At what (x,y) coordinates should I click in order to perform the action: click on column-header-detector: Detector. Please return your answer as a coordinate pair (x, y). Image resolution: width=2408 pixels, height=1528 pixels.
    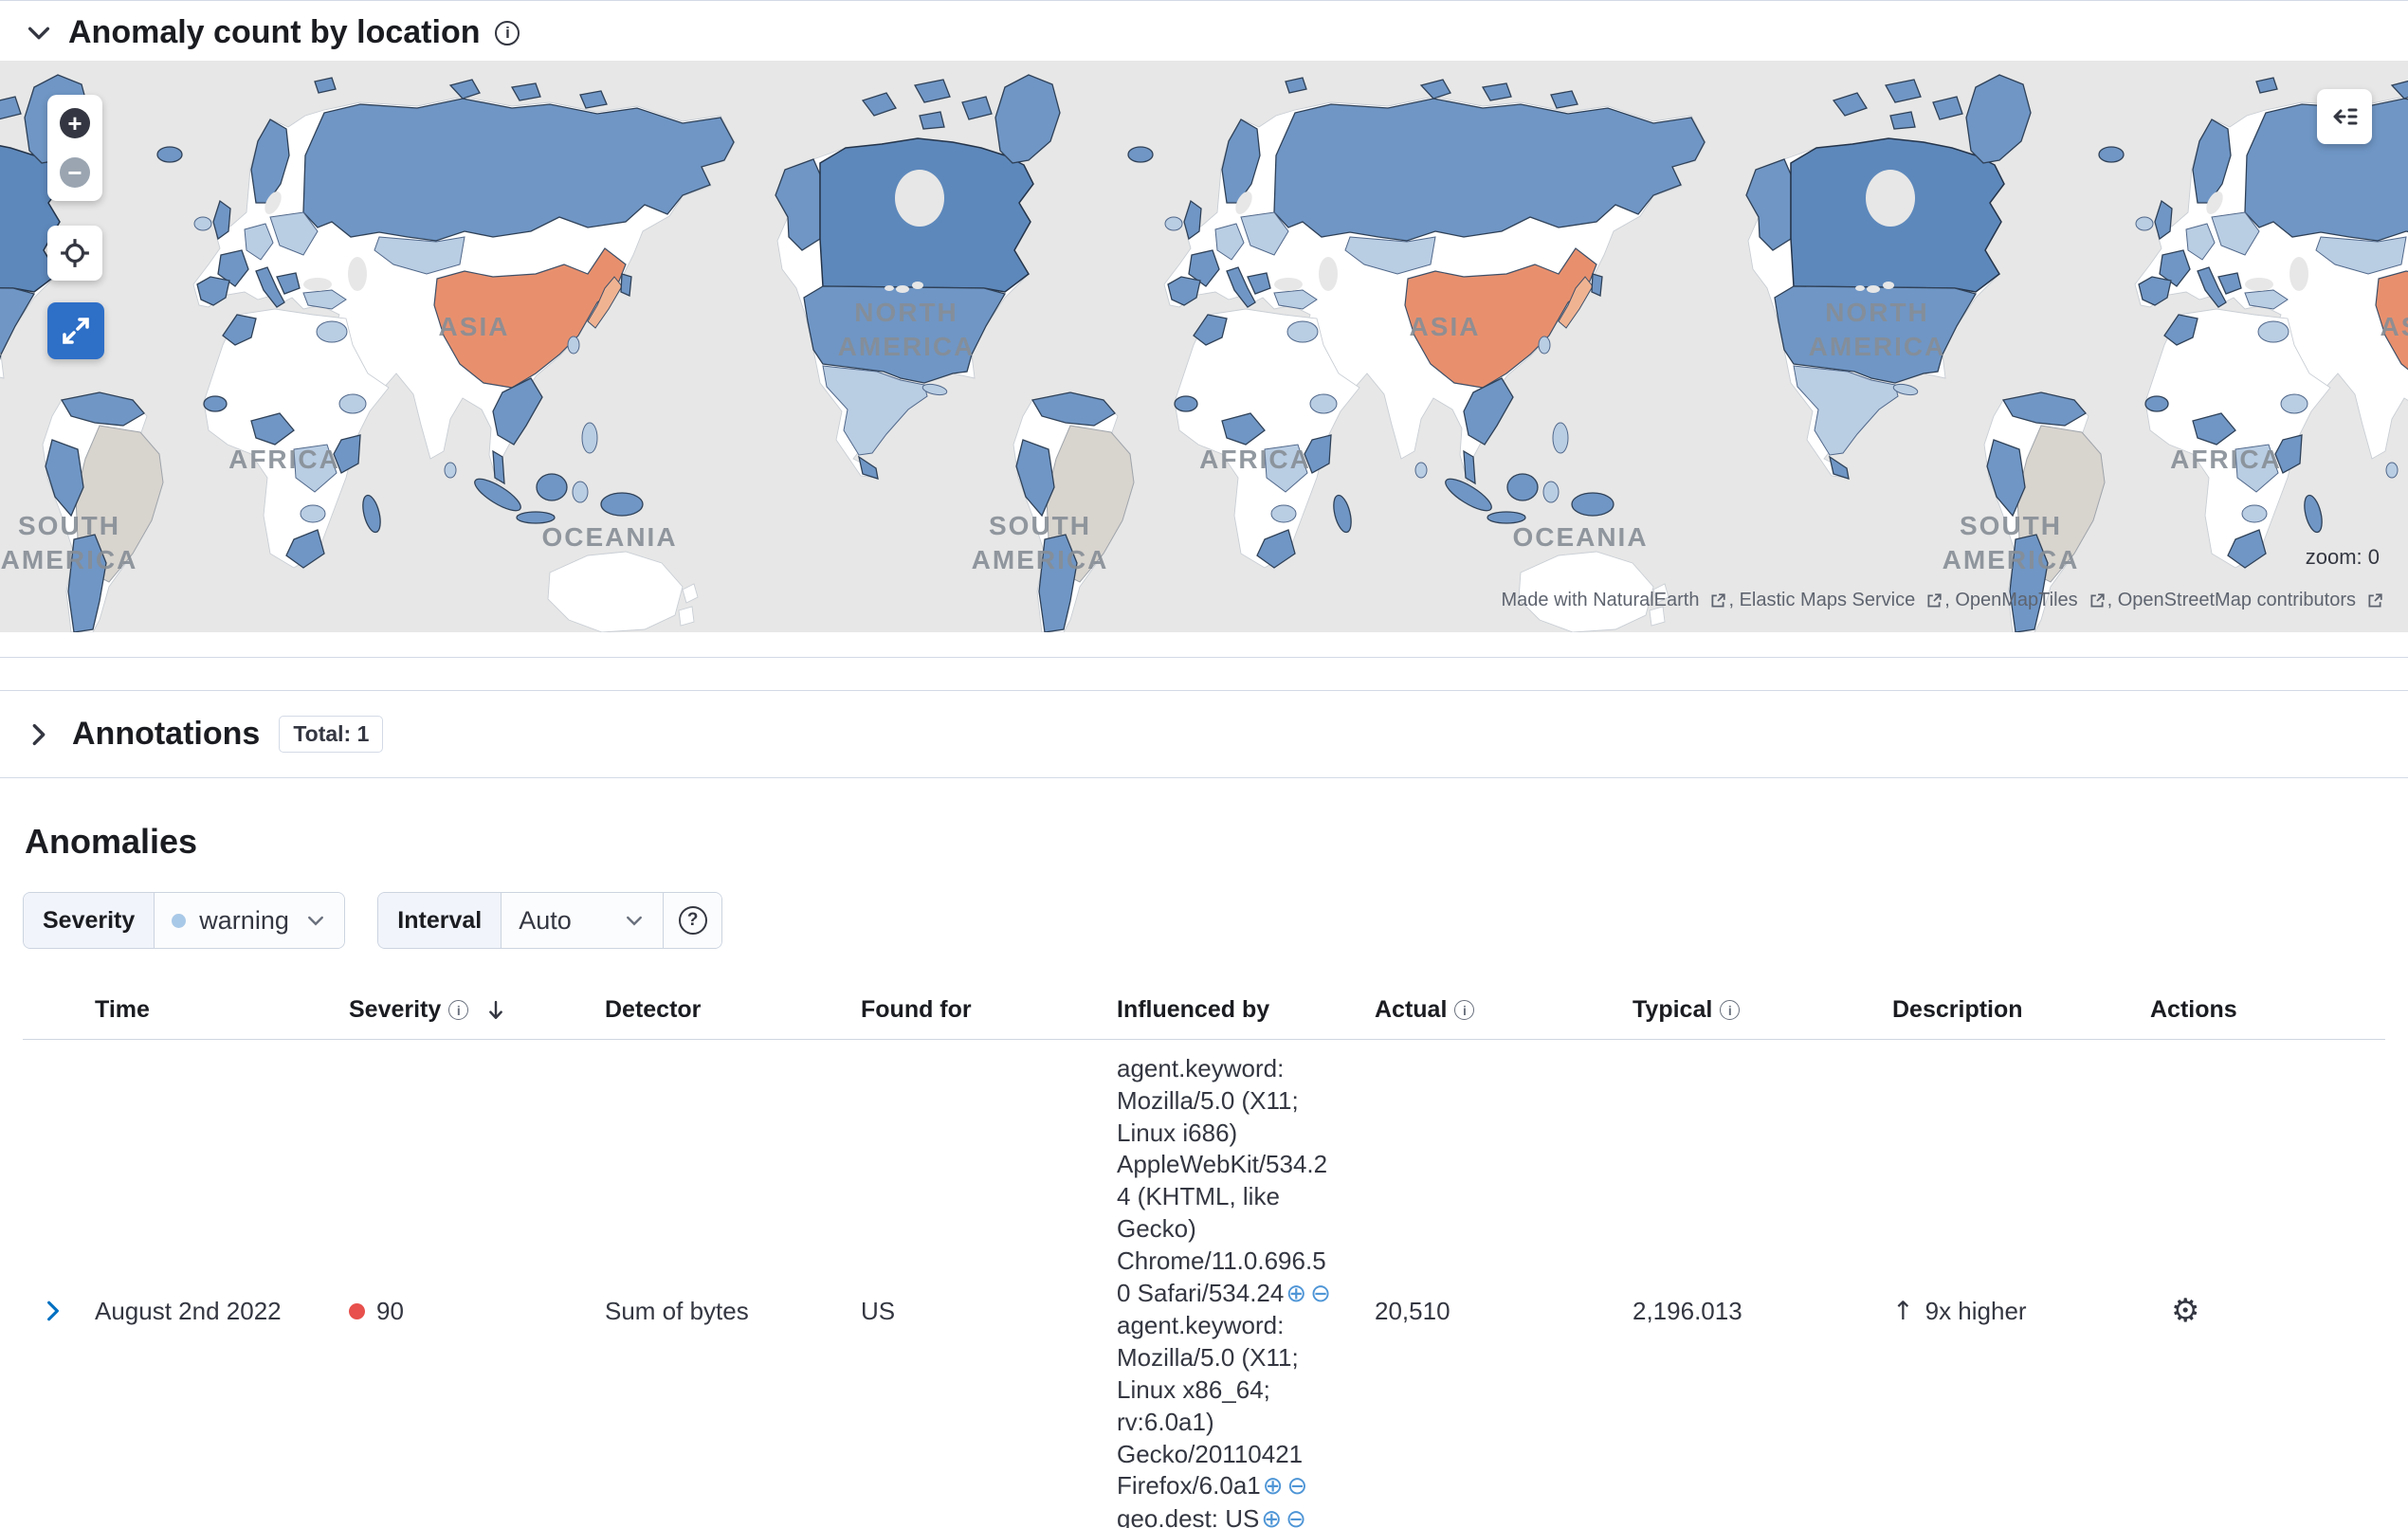
    Looking at the image, I should click on (718, 1010).